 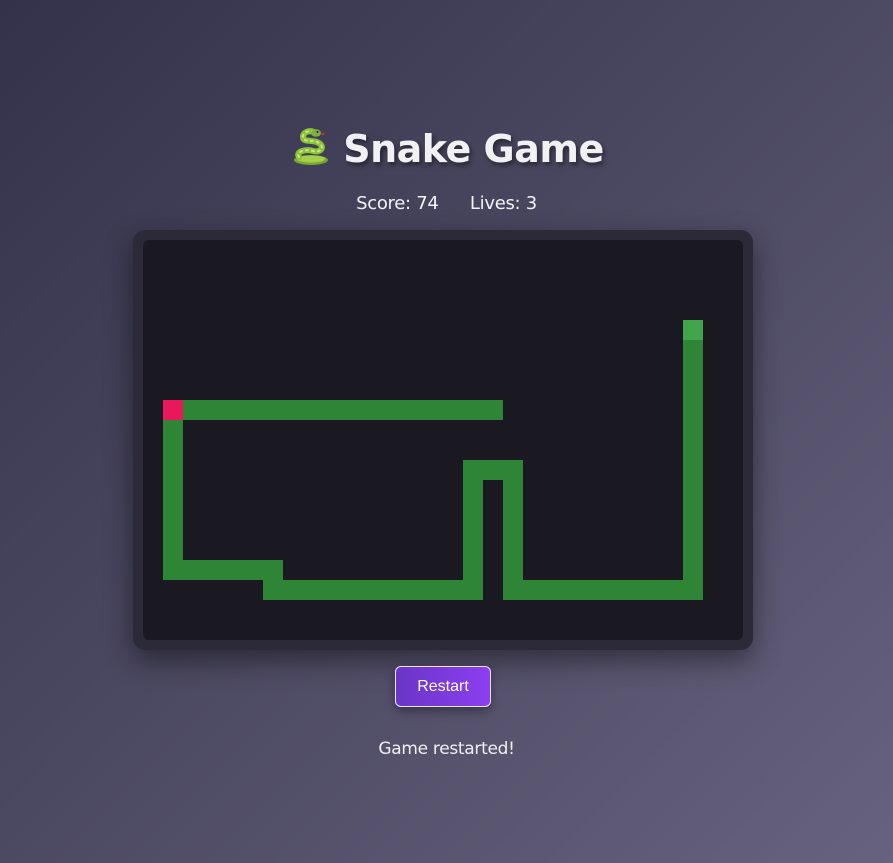 What do you see at coordinates (473, 149) in the screenshot?
I see `title-text: Snake Game` at bounding box center [473, 149].